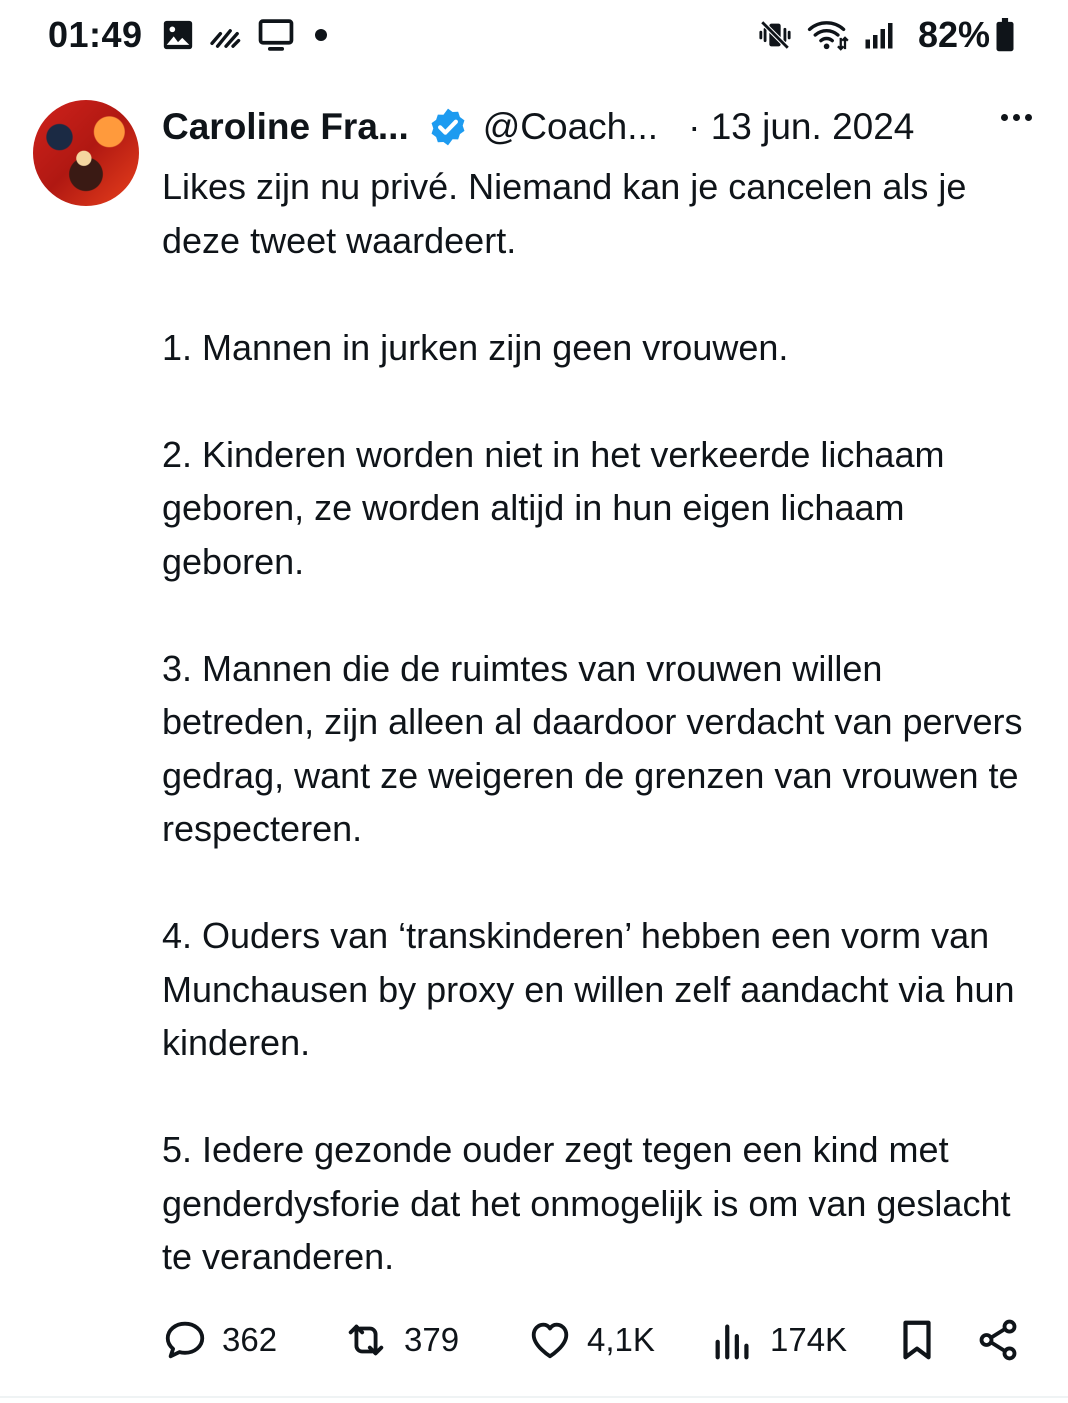 The width and height of the screenshot is (1068, 1403). Describe the element at coordinates (828, 35) in the screenshot. I see `wifi-icon` at that location.